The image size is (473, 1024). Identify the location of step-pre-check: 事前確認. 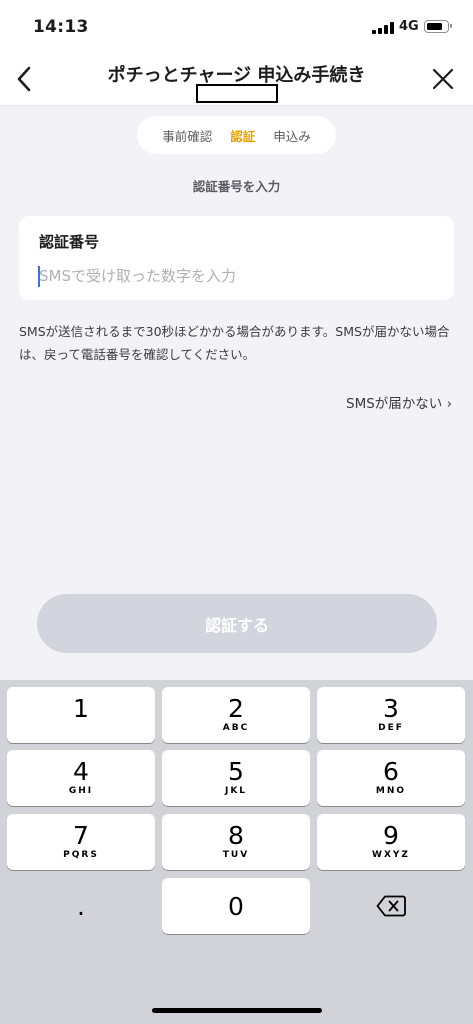
(187, 136).